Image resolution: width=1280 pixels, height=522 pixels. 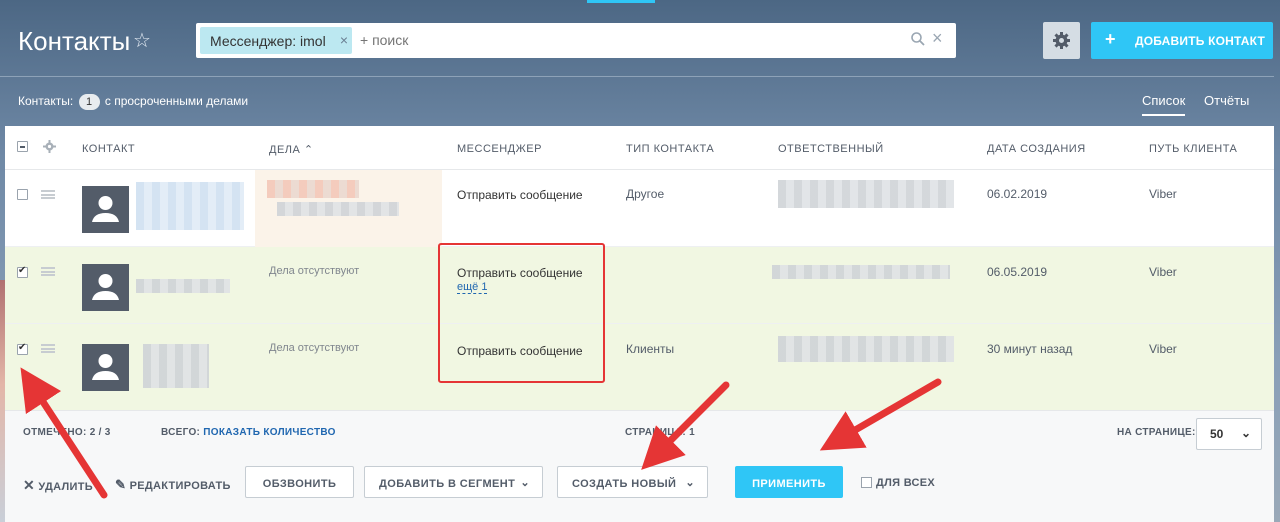 What do you see at coordinates (269, 432) in the screenshot?
I see `show-count-link: ПОКАЗАТЬ КОЛИЧЕСТВО` at bounding box center [269, 432].